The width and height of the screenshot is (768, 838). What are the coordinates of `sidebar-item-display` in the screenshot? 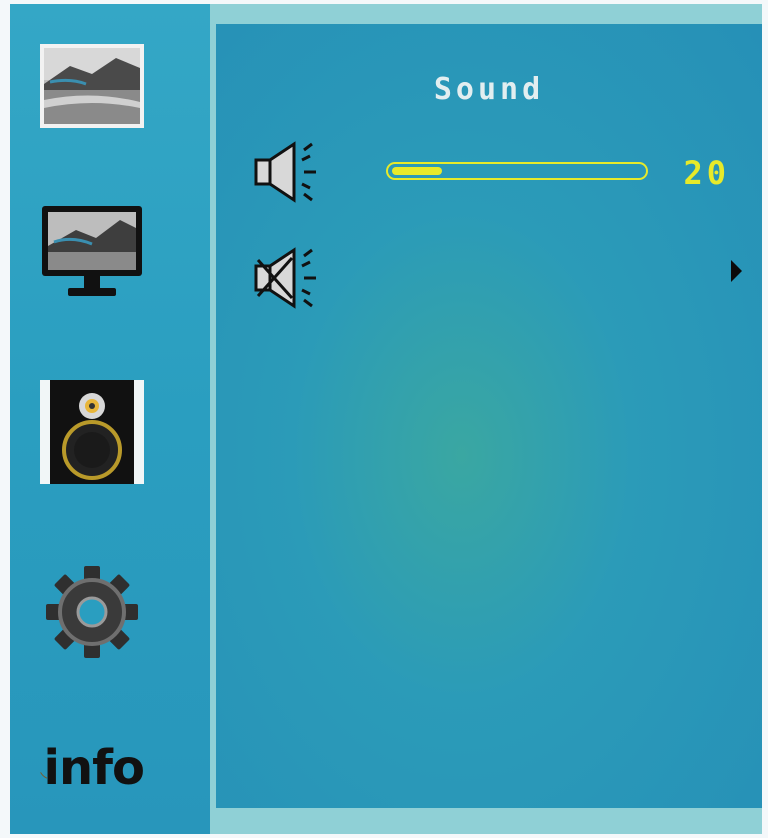 It's located at (92, 252).